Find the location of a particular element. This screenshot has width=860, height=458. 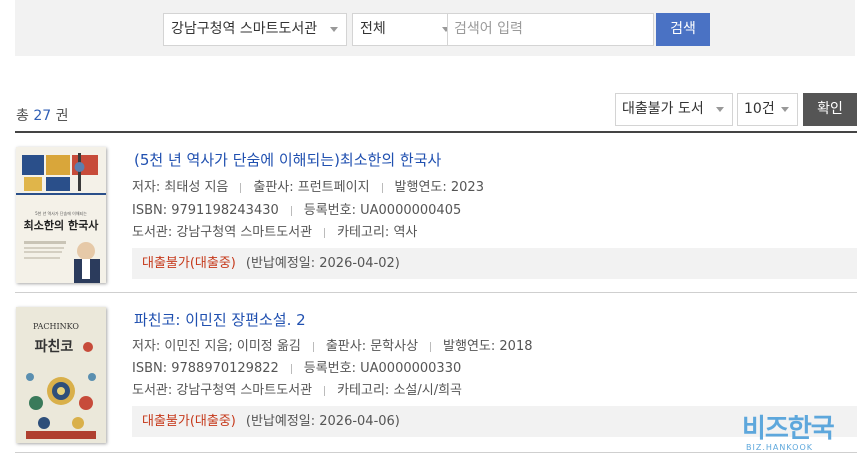

cover-title: 파친코 is located at coordinates (54, 347).